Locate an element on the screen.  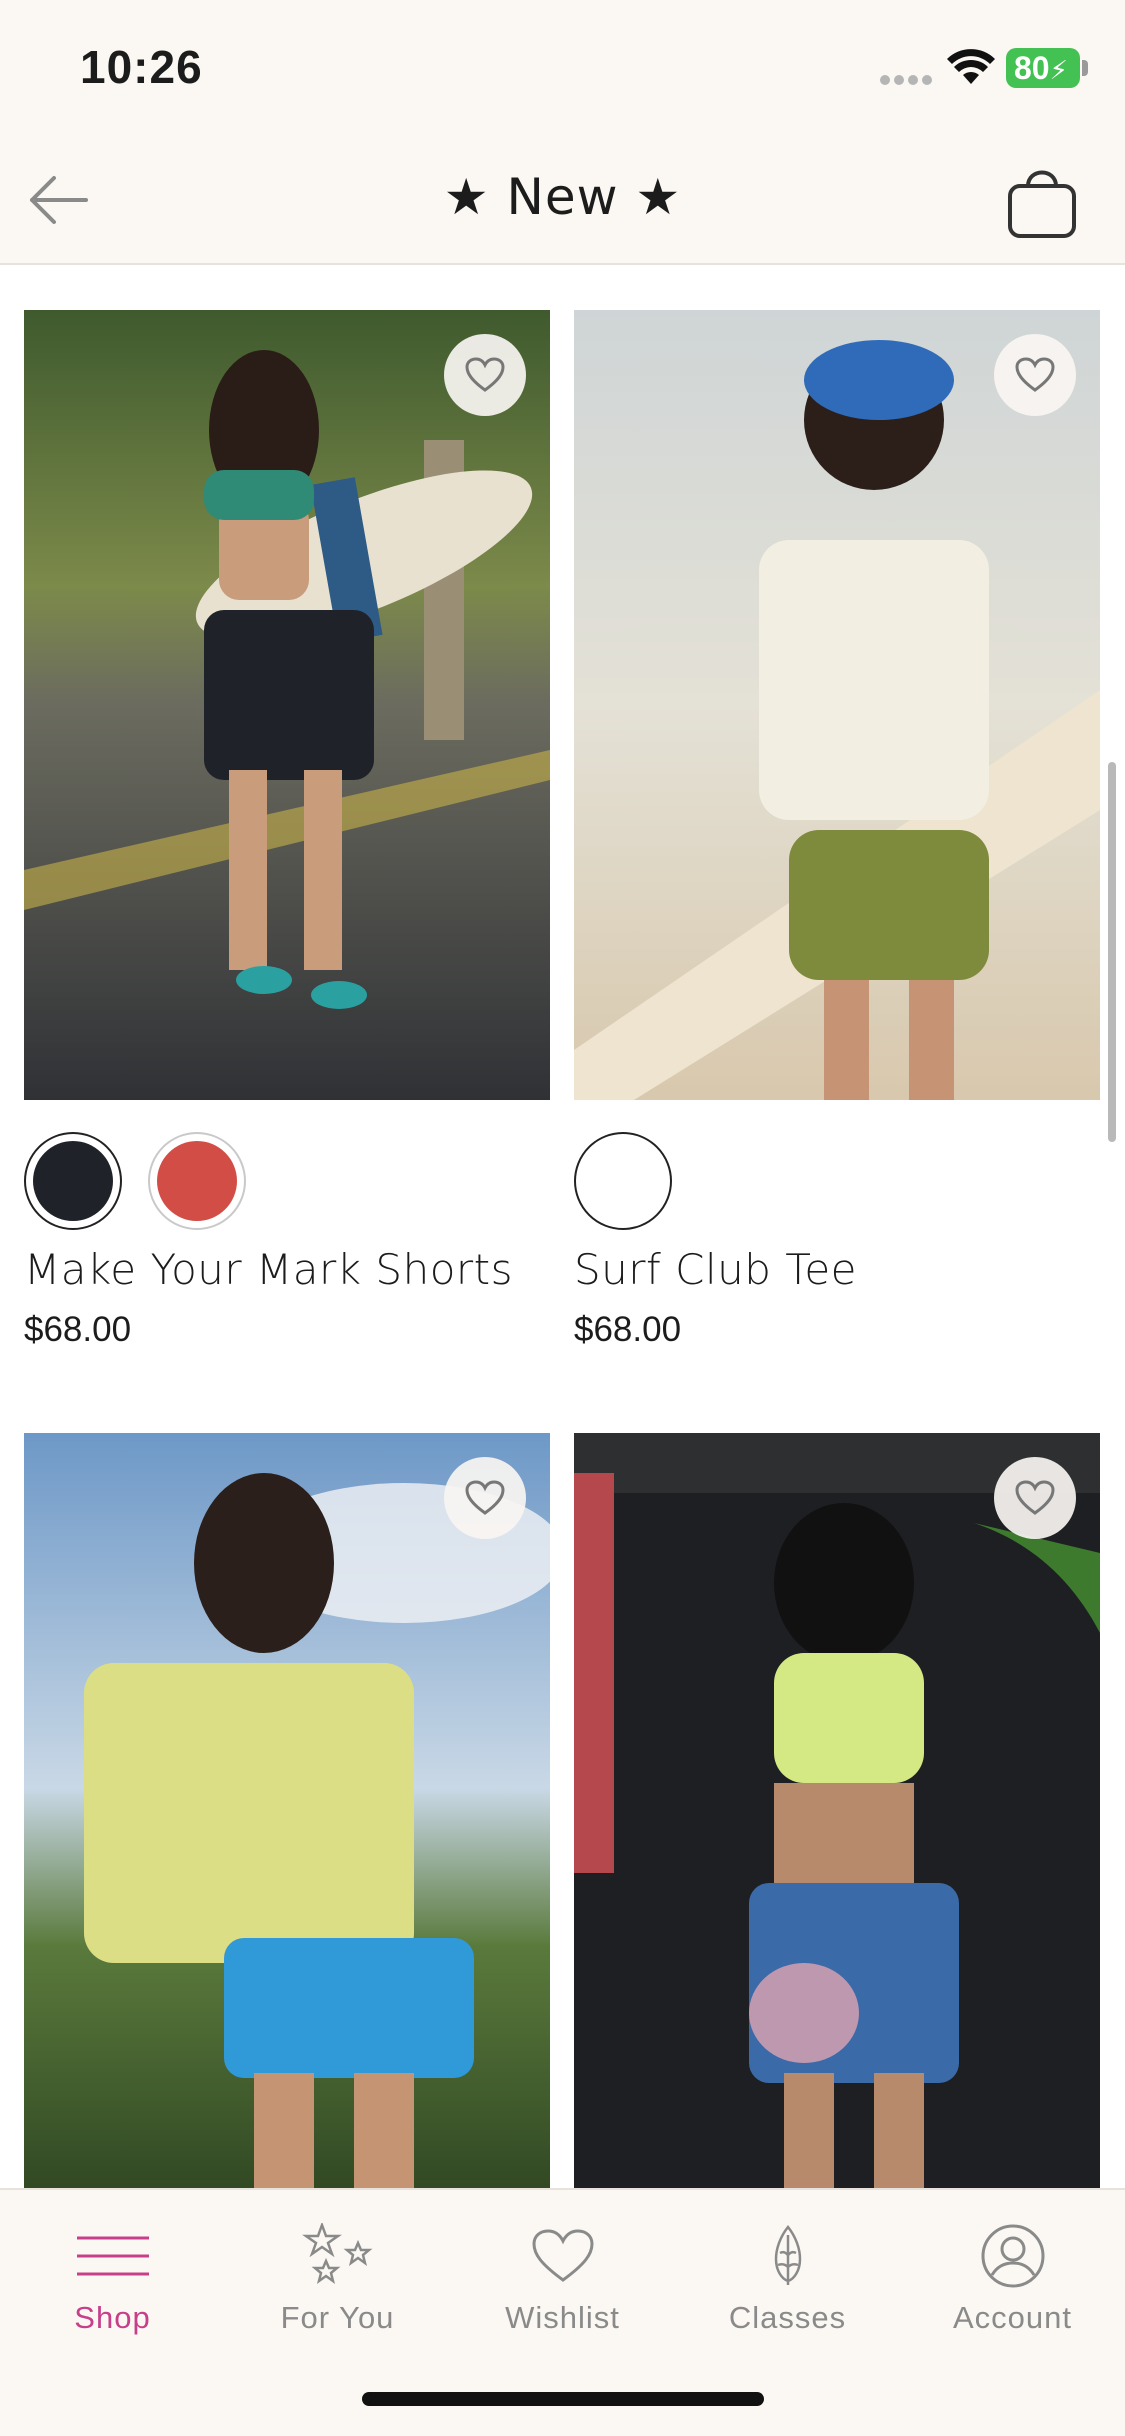
tab-for-you: For You is located at coordinates (337, 2270).